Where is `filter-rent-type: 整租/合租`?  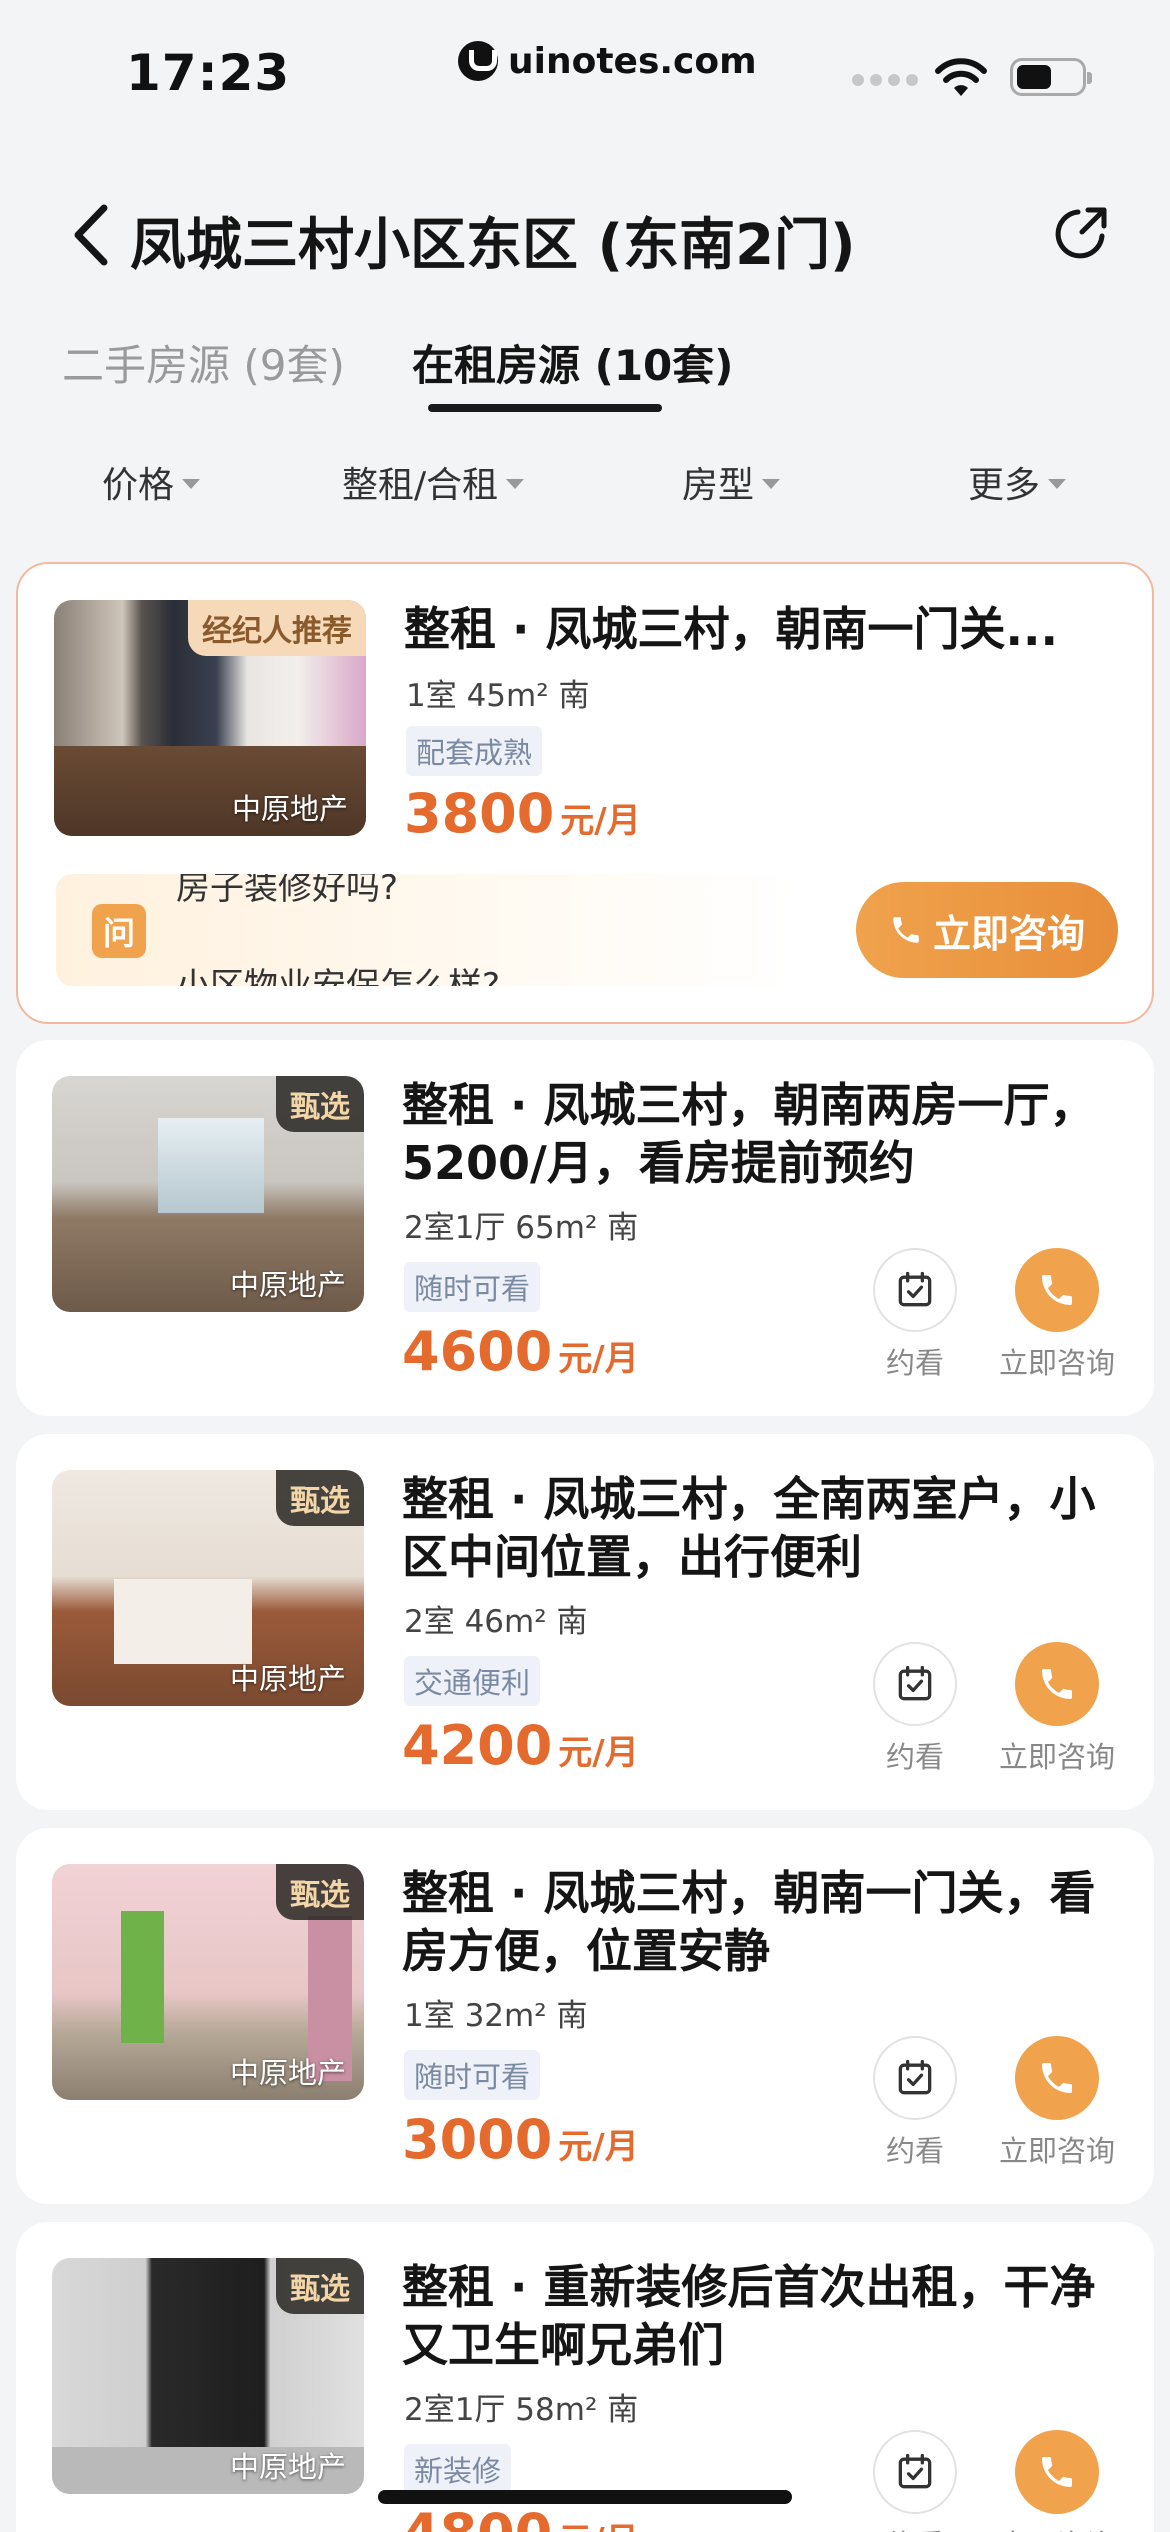 filter-rent-type: 整租/合租 is located at coordinates (433, 482).